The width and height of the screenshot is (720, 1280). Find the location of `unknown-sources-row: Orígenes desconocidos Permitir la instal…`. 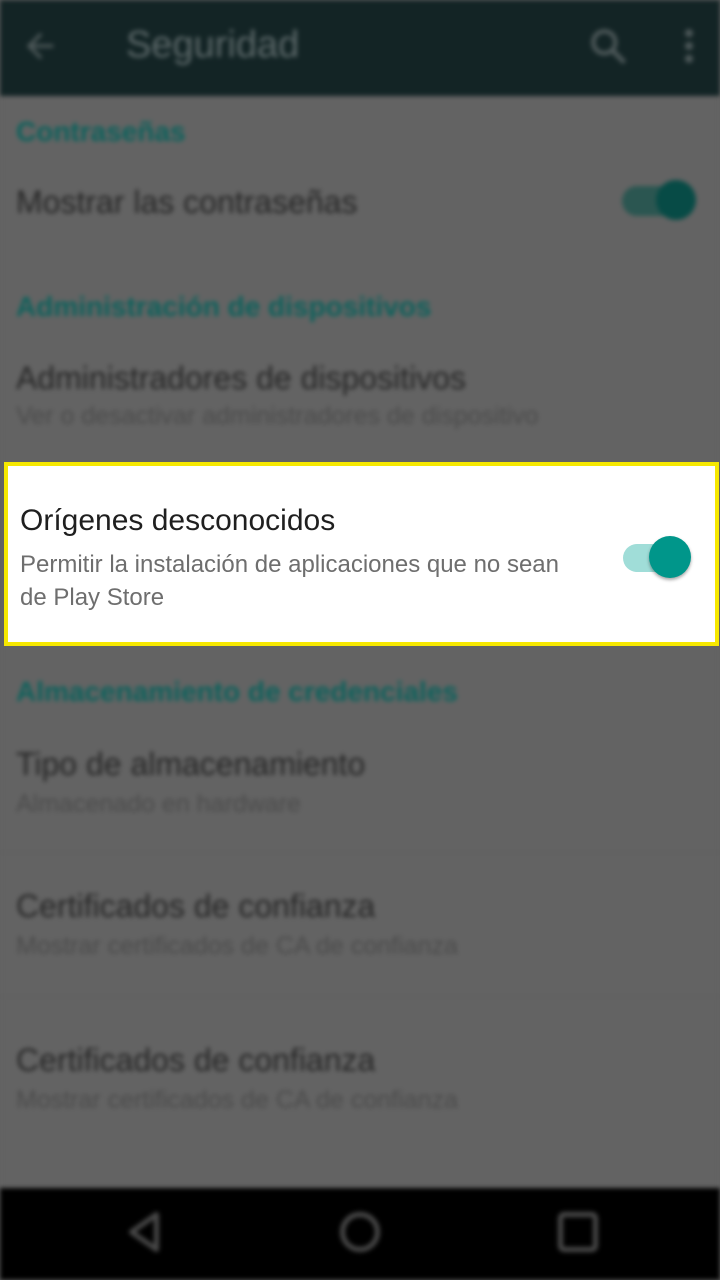

unknown-sources-row: Orígenes desconocidos Permitir la instal… is located at coordinates (361, 554).